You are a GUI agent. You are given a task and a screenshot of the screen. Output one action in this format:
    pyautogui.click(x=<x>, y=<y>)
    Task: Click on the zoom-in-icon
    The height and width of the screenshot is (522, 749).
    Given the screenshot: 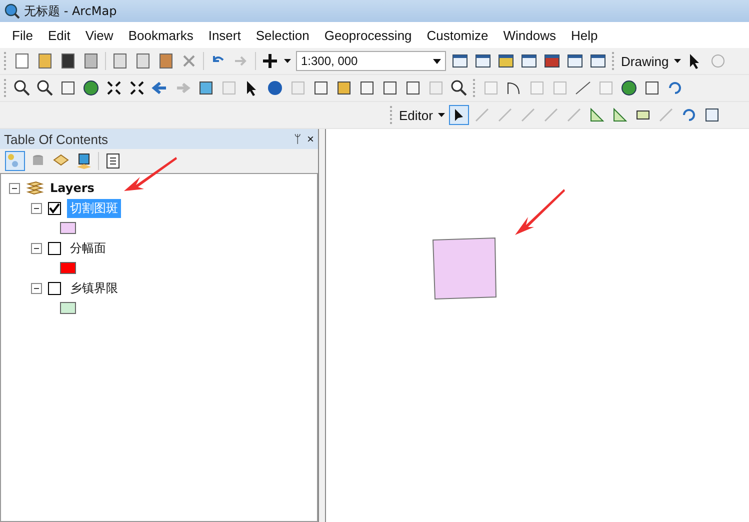 What is the action you would take?
    pyautogui.click(x=22, y=88)
    